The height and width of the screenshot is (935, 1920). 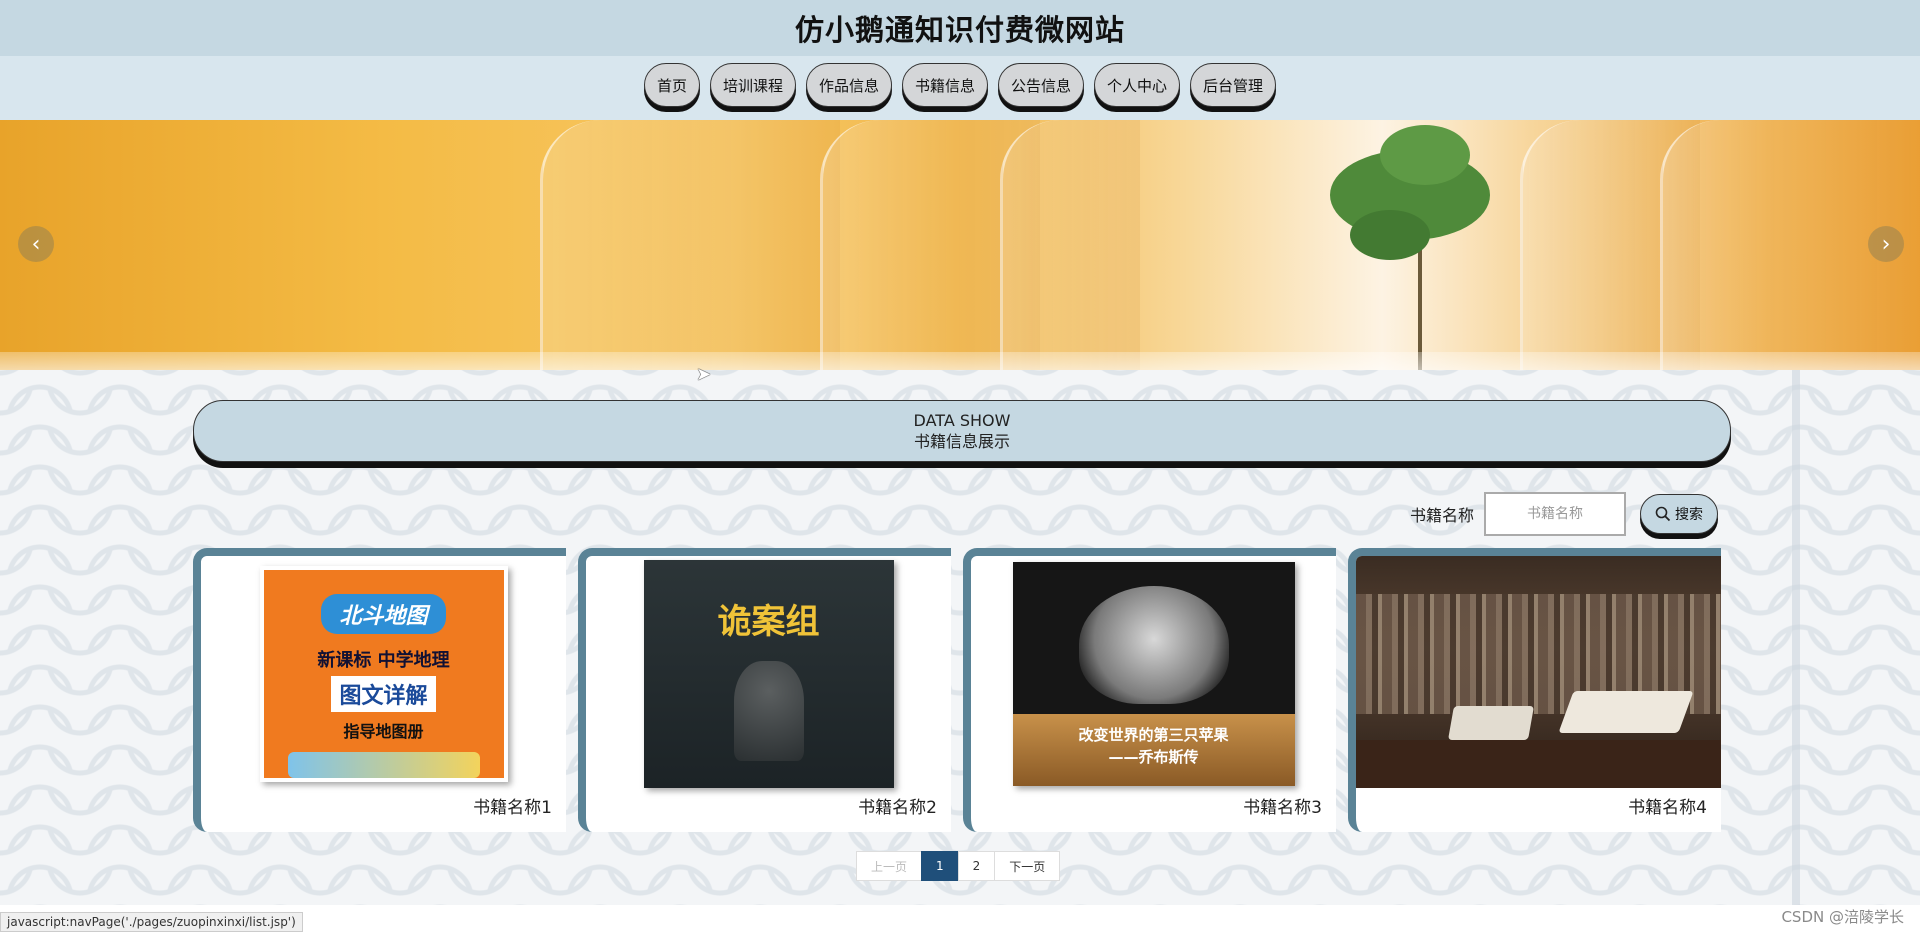 I want to click on chevron-left-icon: ‹, so click(x=36, y=244).